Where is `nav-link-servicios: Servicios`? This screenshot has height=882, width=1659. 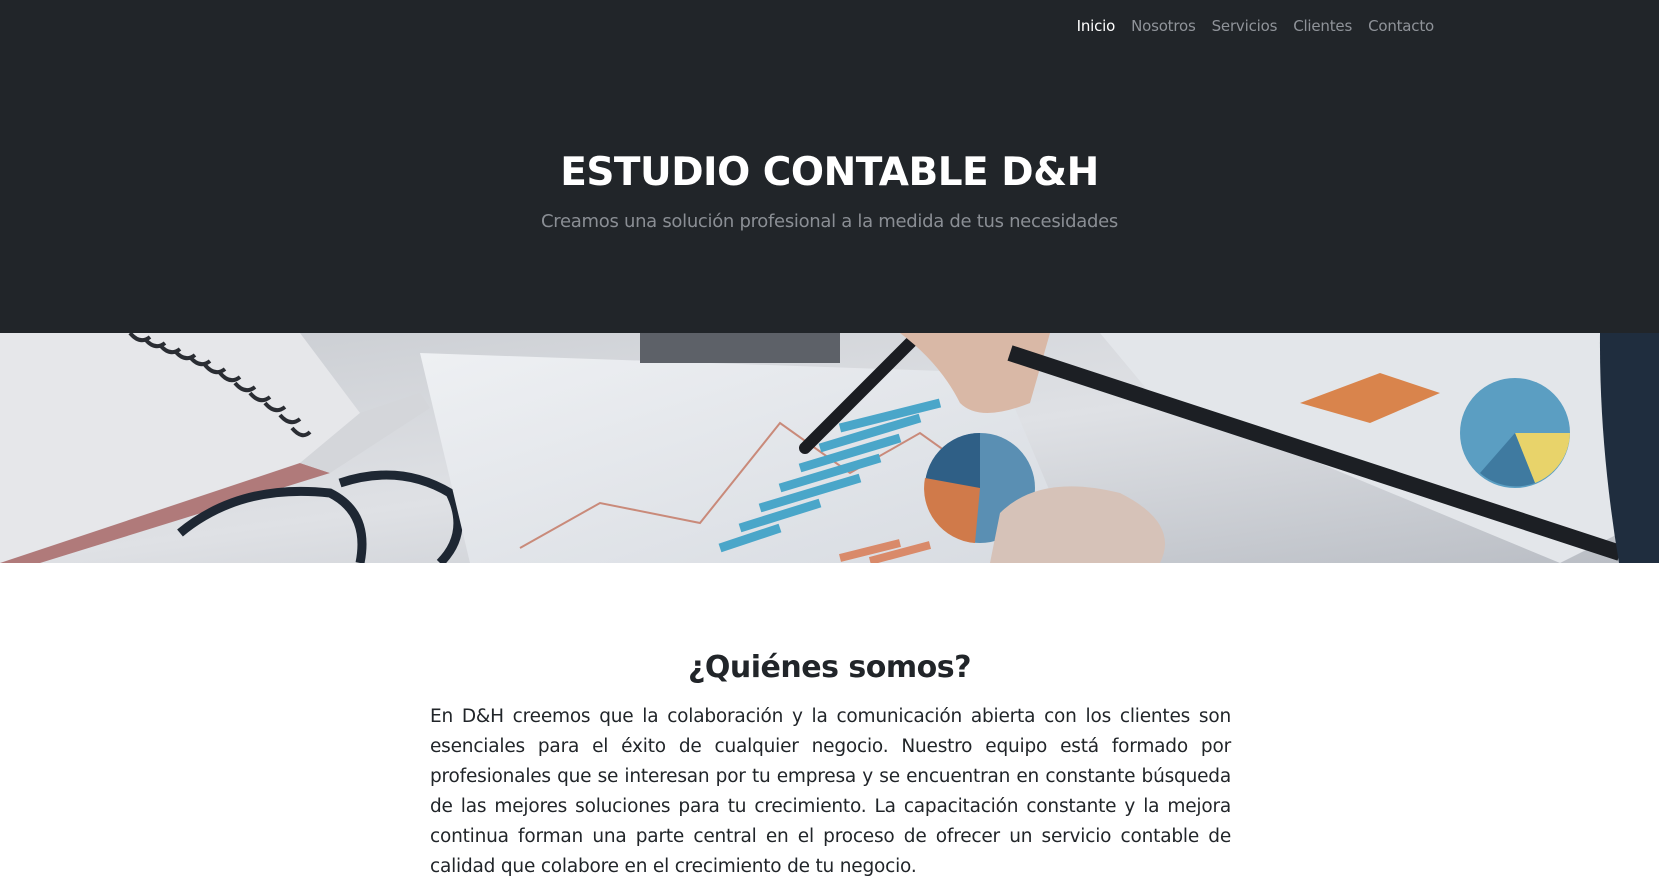
nav-link-servicios: Servicios is located at coordinates (1245, 26).